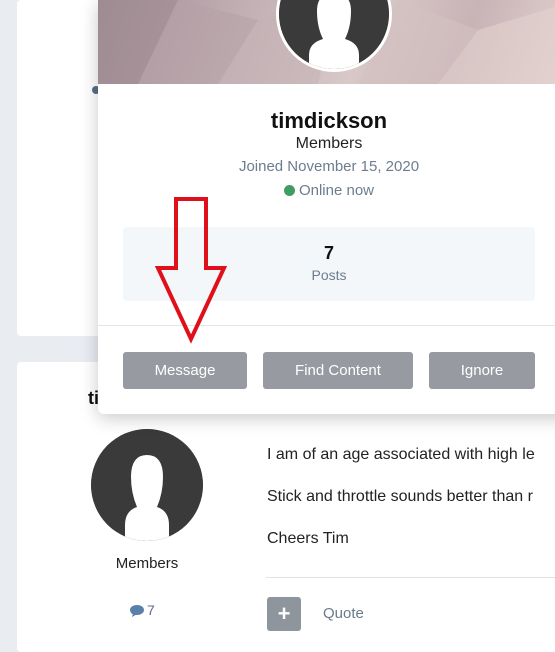 Image resolution: width=555 pixels, height=652 pixels. I want to click on hovercard-joined-date: Joined November 15, 2020, so click(329, 166).